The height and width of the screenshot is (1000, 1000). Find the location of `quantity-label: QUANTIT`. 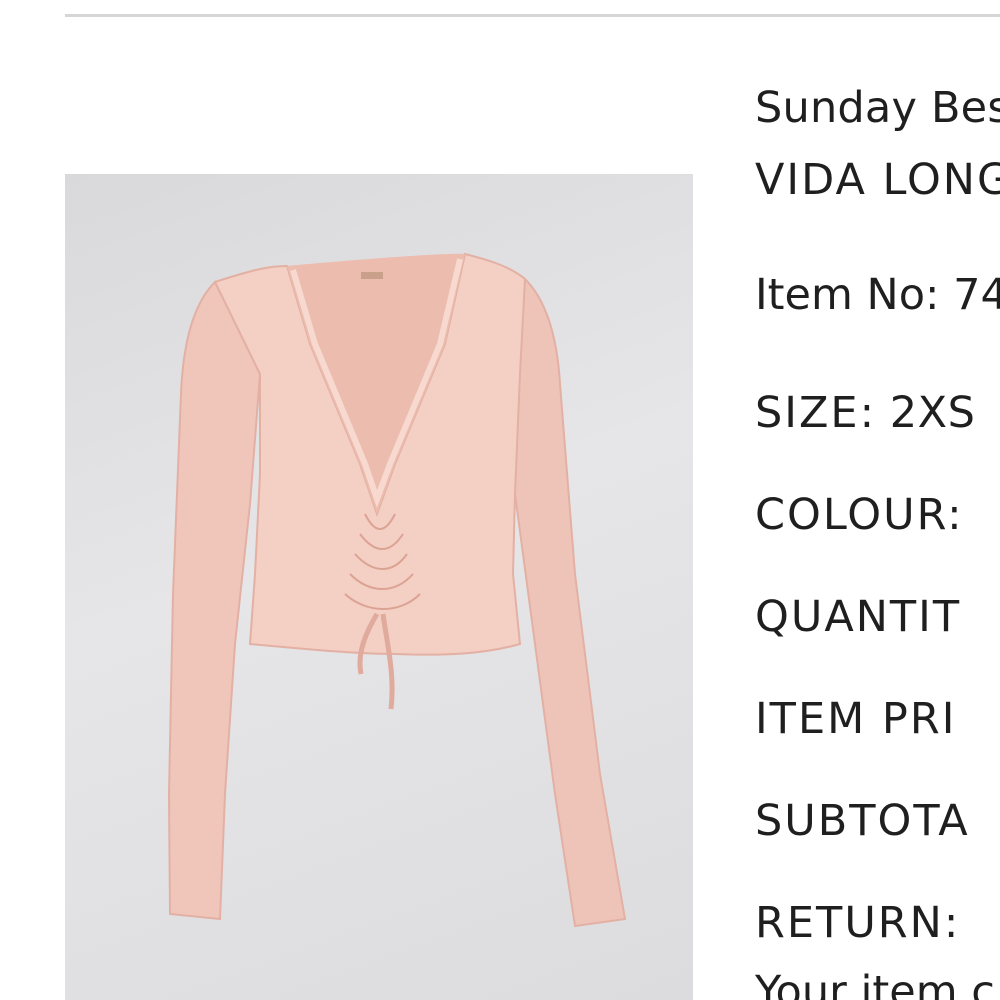

quantity-label: QUANTIT is located at coordinates (858, 617).